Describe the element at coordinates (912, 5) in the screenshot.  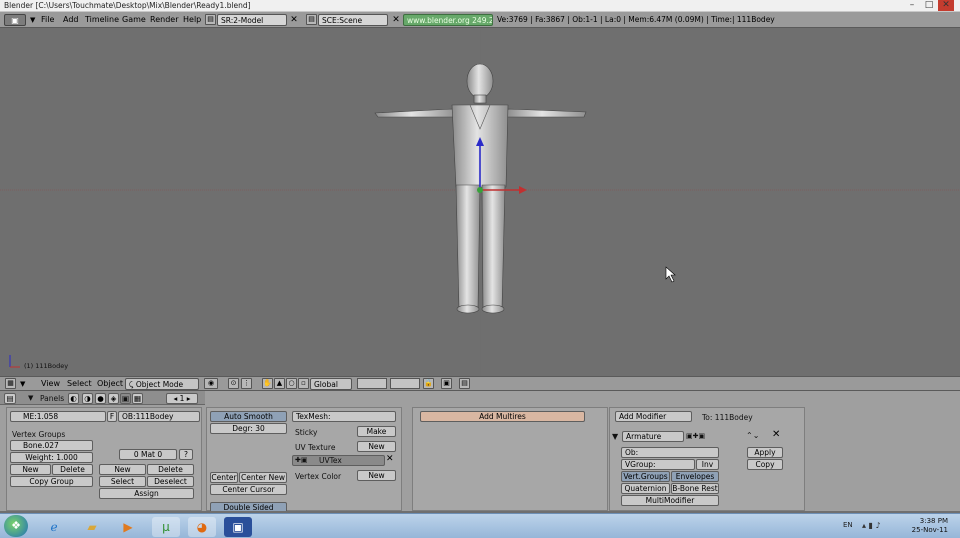
I see `minimize-button: –` at that location.